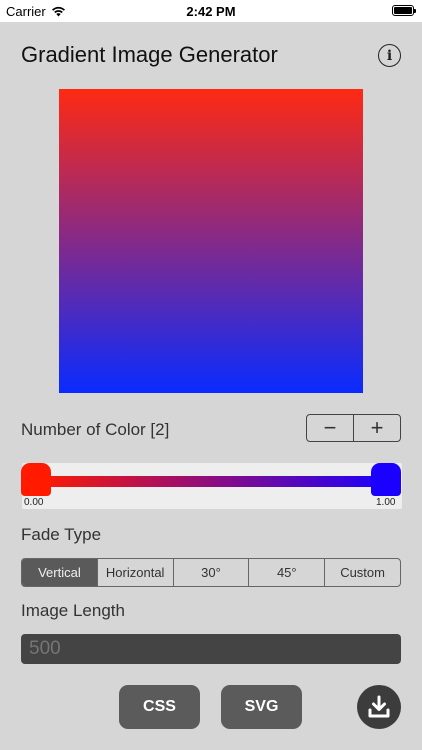  I want to click on gradient-bar, so click(212, 481).